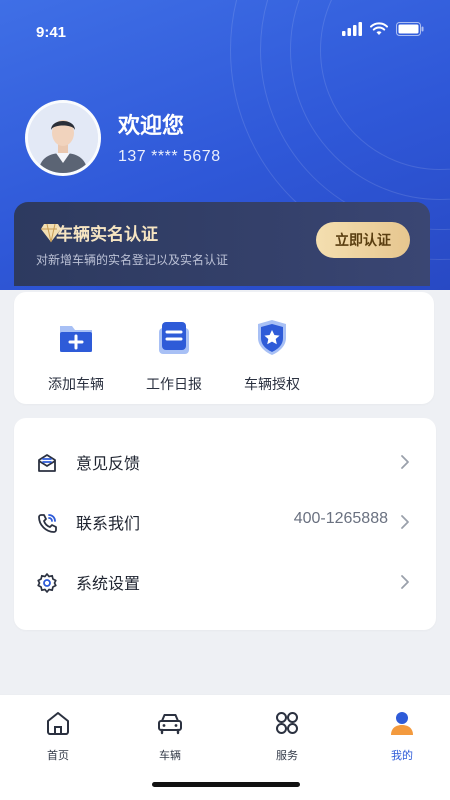  Describe the element at coordinates (174, 356) in the screenshot. I see `shortcut-daily-report: 工作日报` at that location.